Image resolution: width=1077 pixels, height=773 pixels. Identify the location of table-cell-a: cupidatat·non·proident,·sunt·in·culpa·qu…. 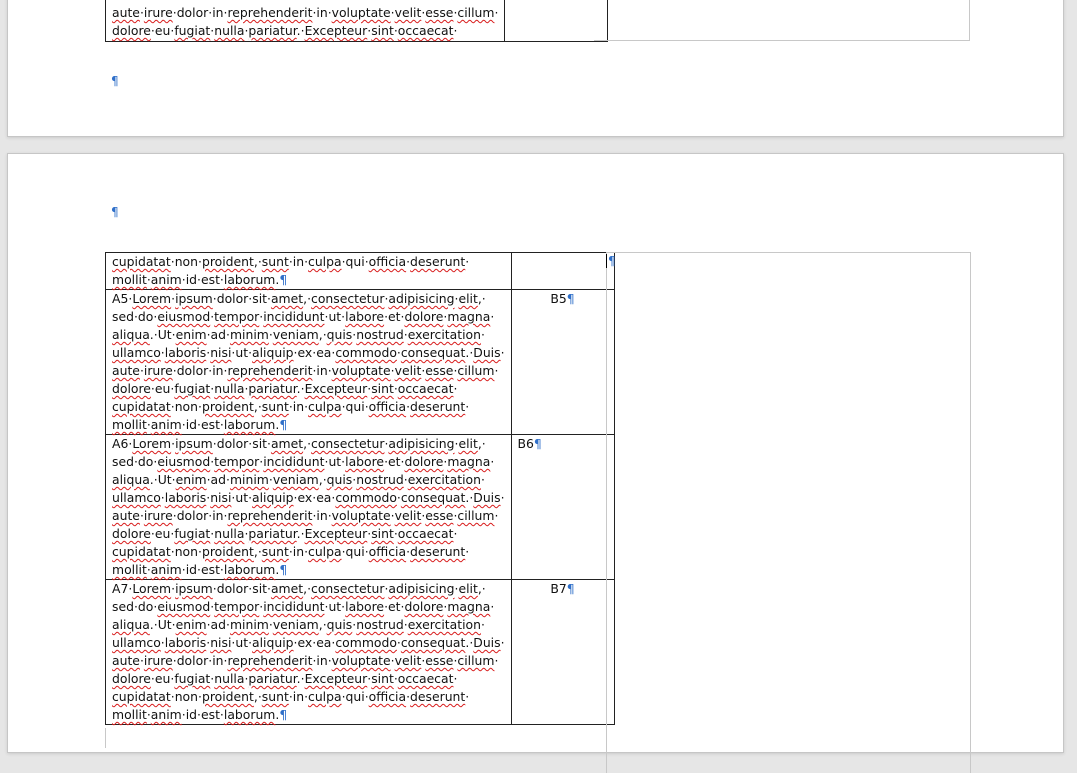
(308, 271).